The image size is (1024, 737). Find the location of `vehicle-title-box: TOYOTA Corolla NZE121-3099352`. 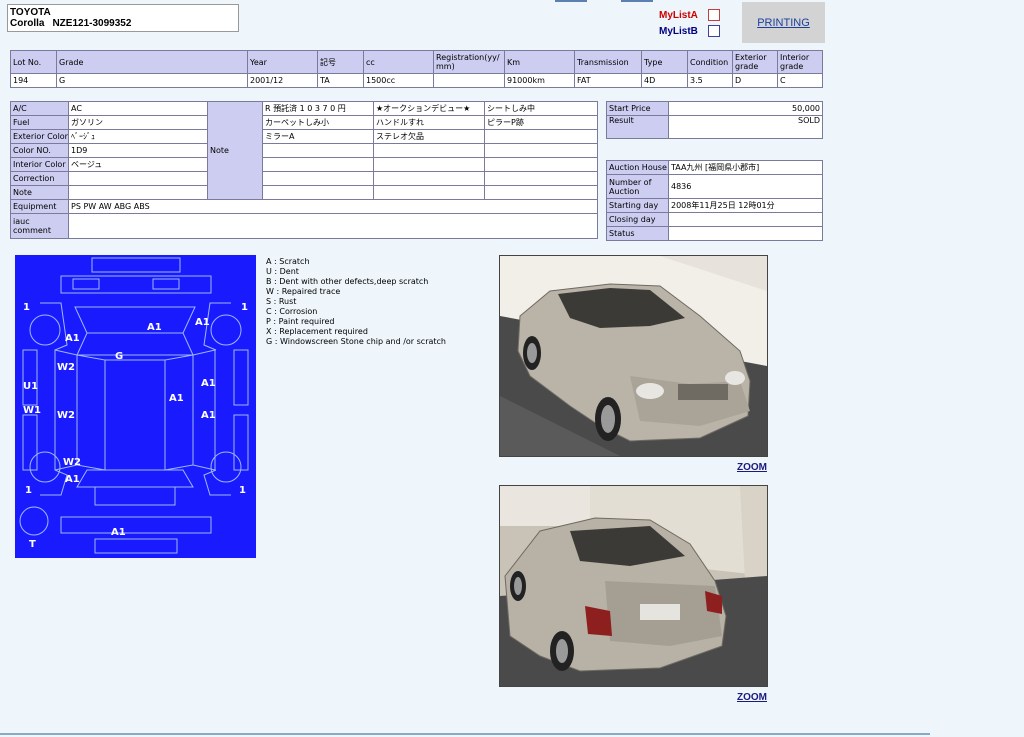

vehicle-title-box: TOYOTA Corolla NZE121-3099352 is located at coordinates (123, 18).